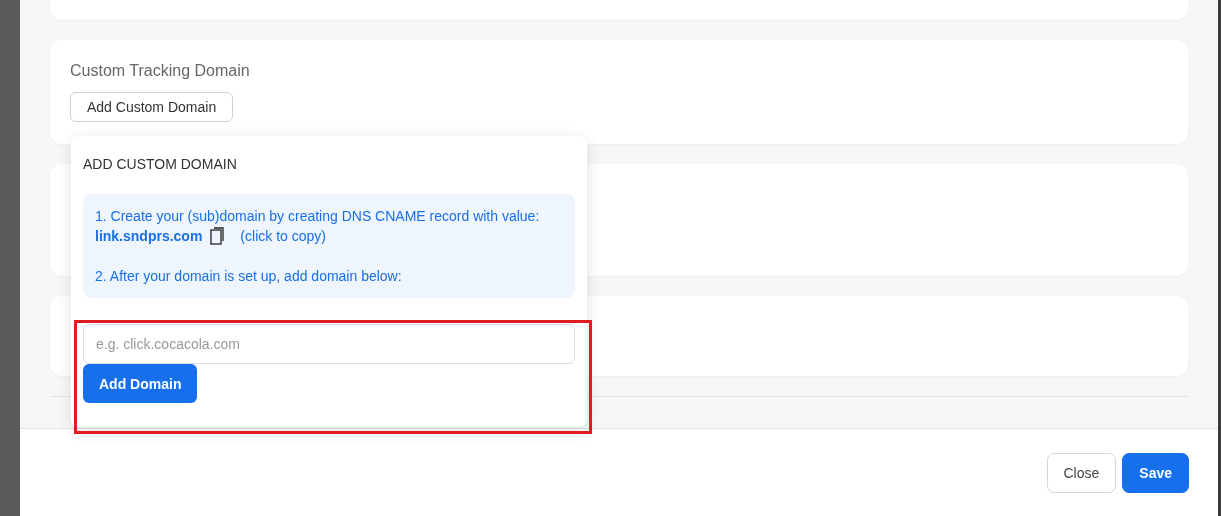 This screenshot has width=1221, height=516. Describe the element at coordinates (318, 216) in the screenshot. I see `instruction-text: 1. Create your (sub)domain by creating DNS CNAME record with value:` at that location.